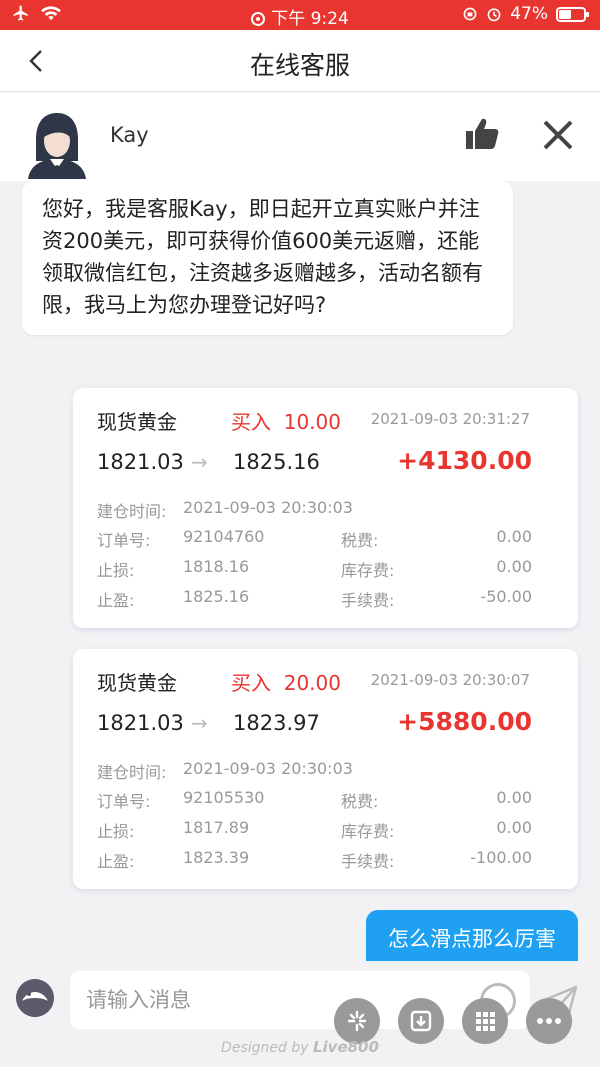 The width and height of the screenshot is (600, 1067). What do you see at coordinates (216, 596) in the screenshot?
I see `take-profit-value: 1825.16` at bounding box center [216, 596].